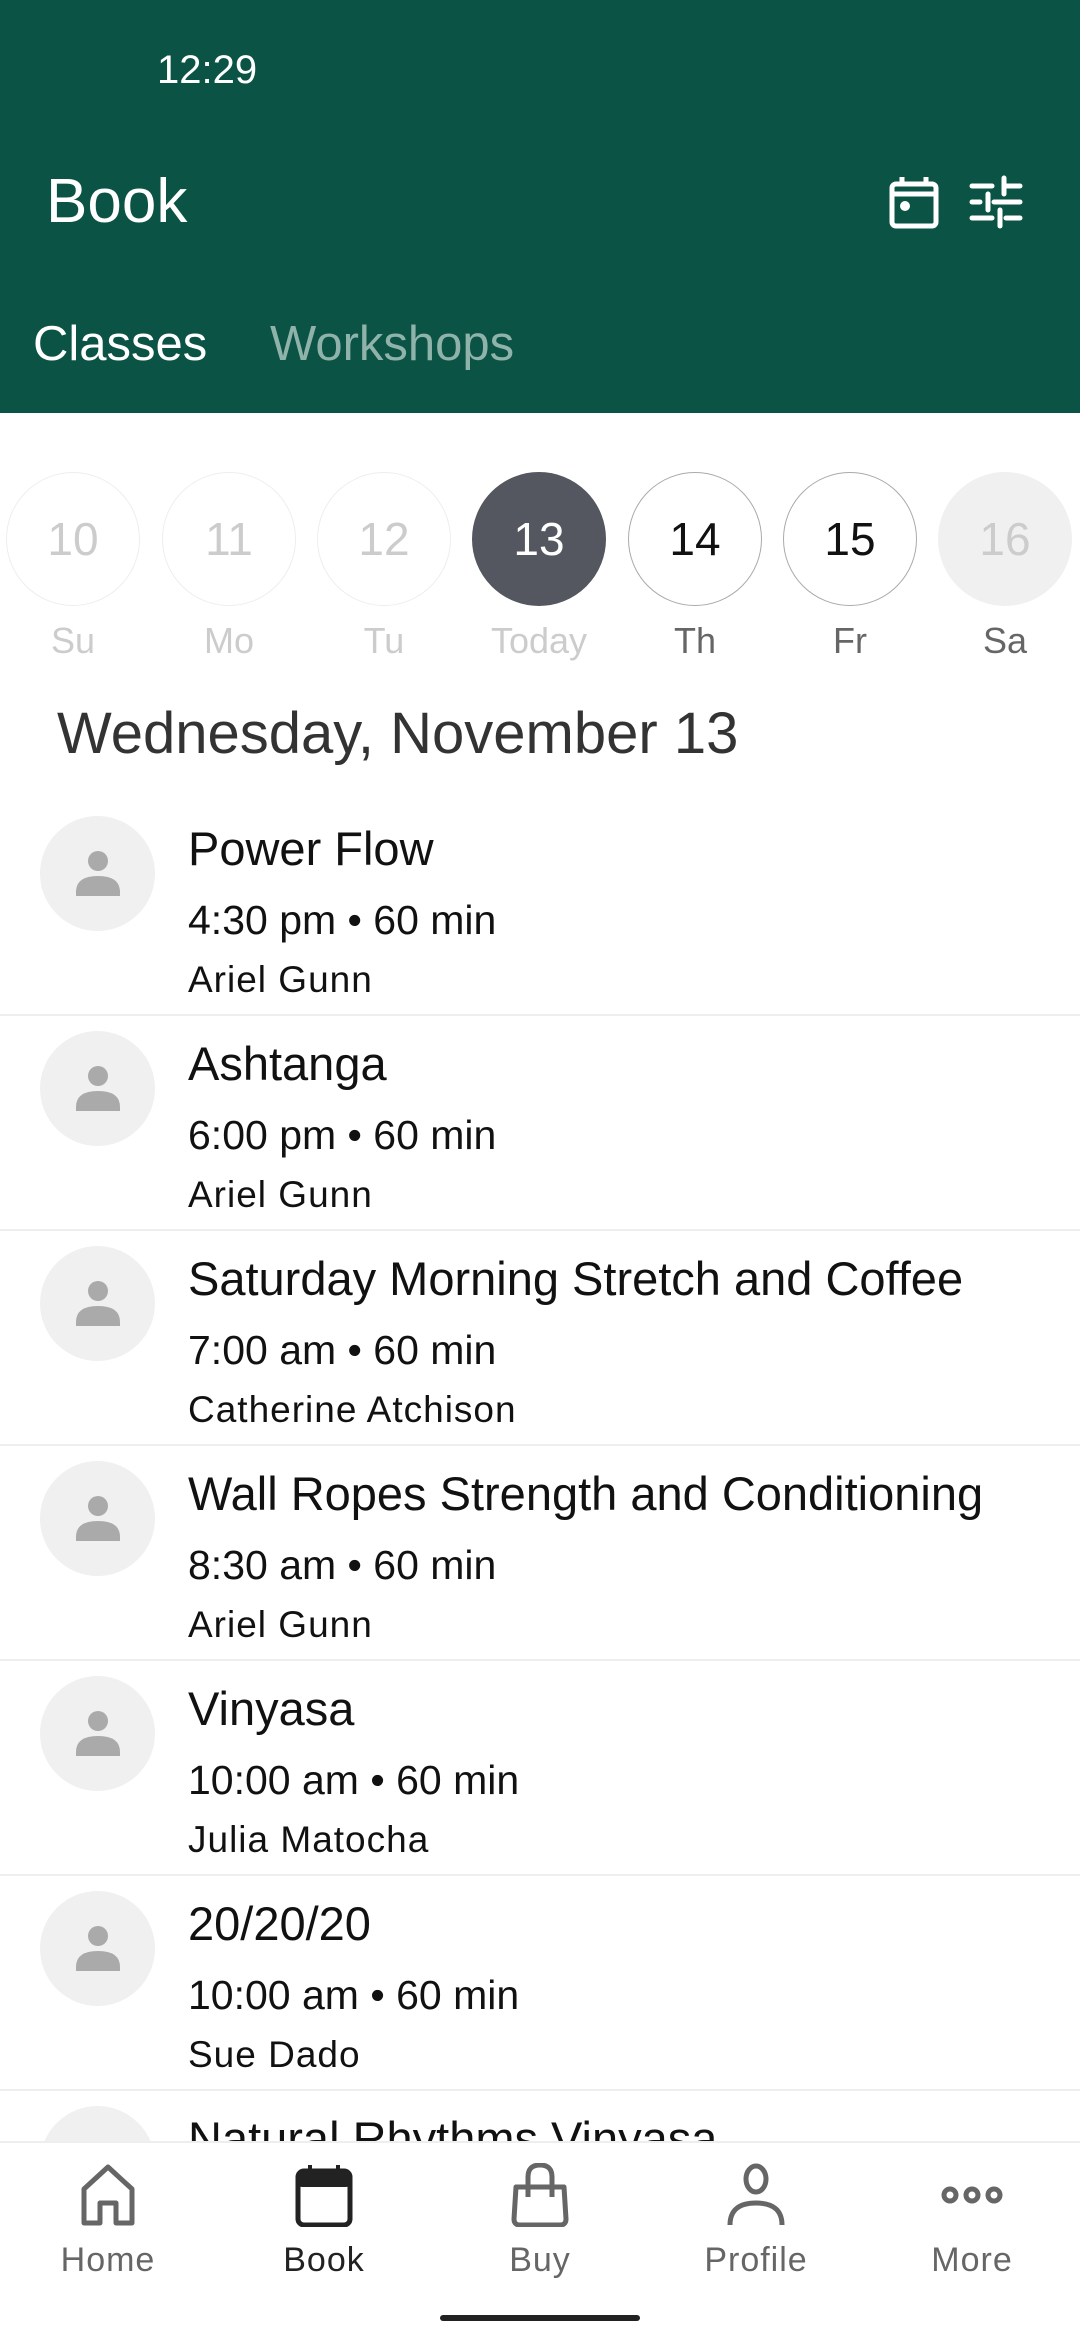 The height and width of the screenshot is (2340, 1080). What do you see at coordinates (108, 2260) in the screenshot?
I see `nav-label: Home` at bounding box center [108, 2260].